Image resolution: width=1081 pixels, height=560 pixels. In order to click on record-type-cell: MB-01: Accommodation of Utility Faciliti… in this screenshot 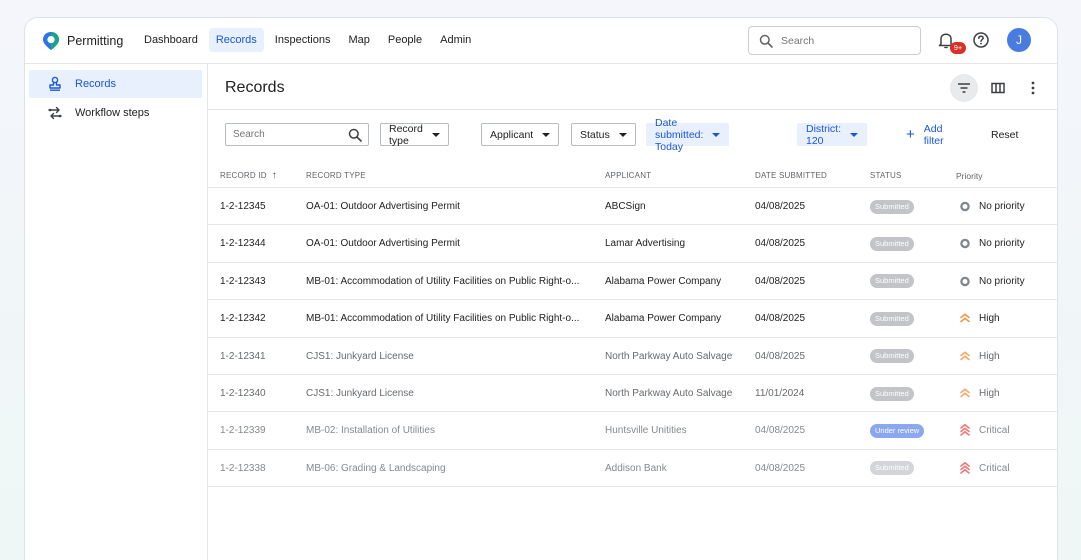, I will do `click(443, 281)`.